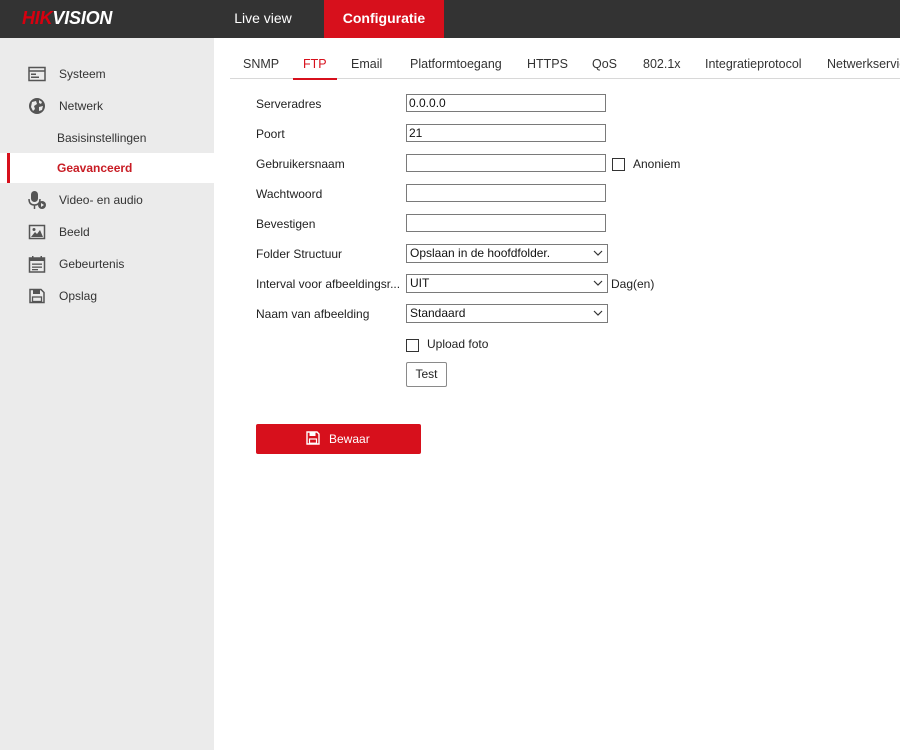 This screenshot has width=900, height=750. I want to click on sidebar-item-label: Beeld, so click(74, 232).